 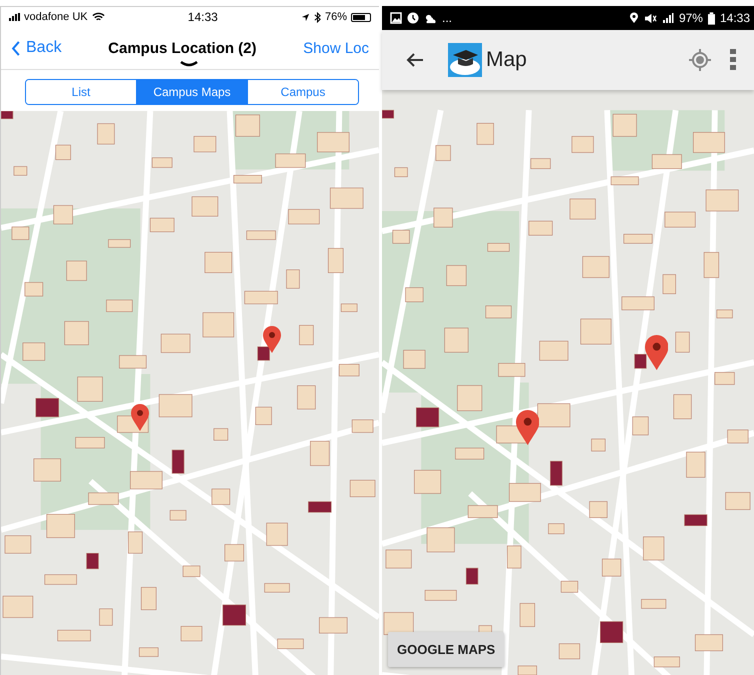 I want to click on battery-percent: 76%, so click(x=335, y=17).